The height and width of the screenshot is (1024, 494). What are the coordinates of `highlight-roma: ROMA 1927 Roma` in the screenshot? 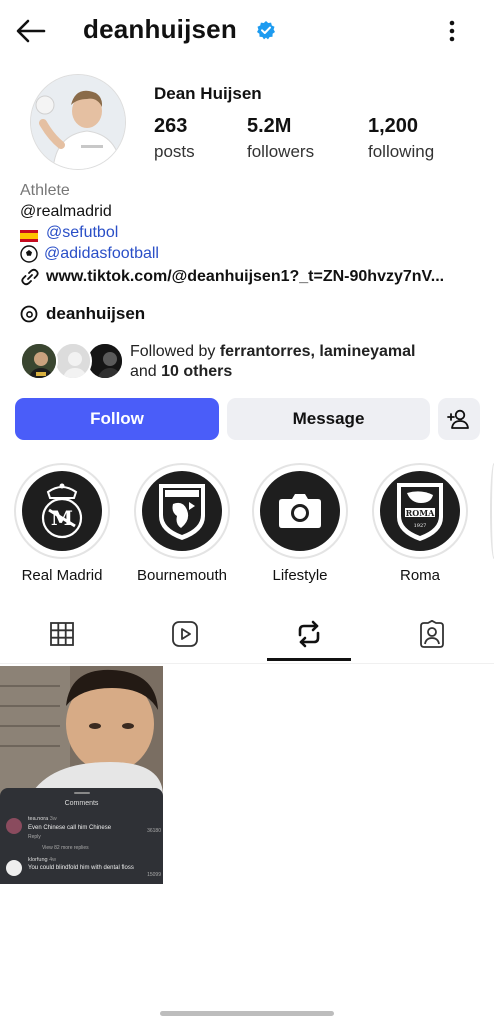 It's located at (420, 523).